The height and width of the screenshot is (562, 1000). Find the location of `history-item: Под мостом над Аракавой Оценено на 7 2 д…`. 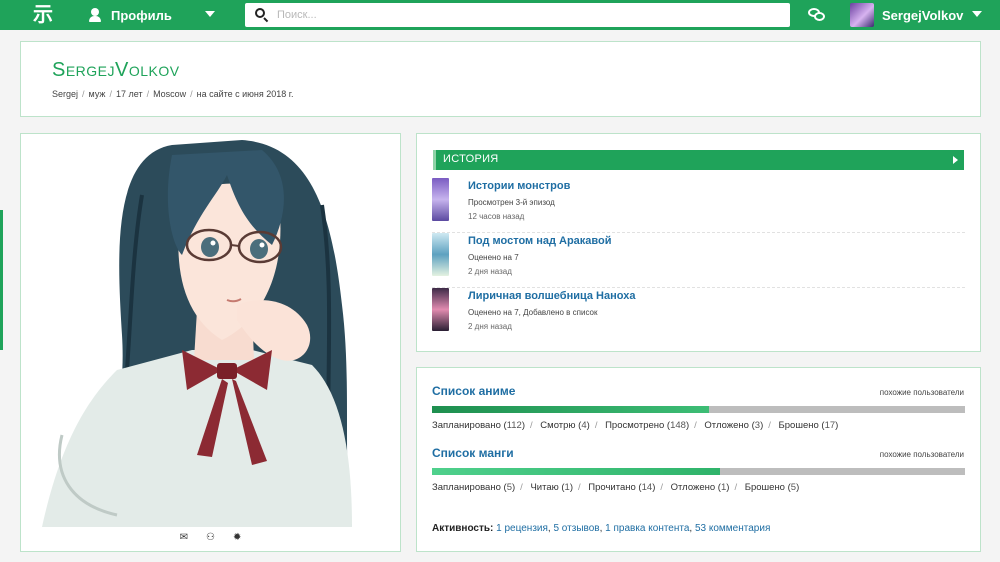

history-item: Под мостом над Аракавой Оценено на 7 2 д… is located at coordinates (698, 260).